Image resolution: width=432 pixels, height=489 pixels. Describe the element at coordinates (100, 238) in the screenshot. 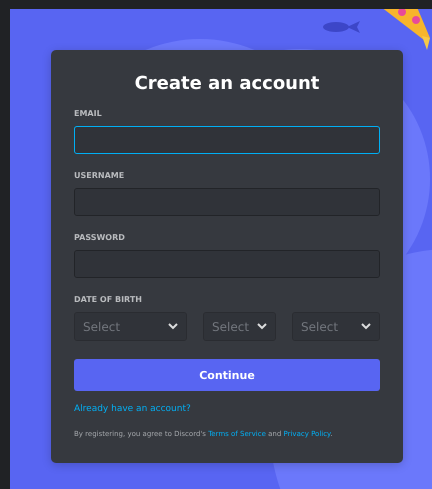

I see `field-label: PASSWORD` at that location.